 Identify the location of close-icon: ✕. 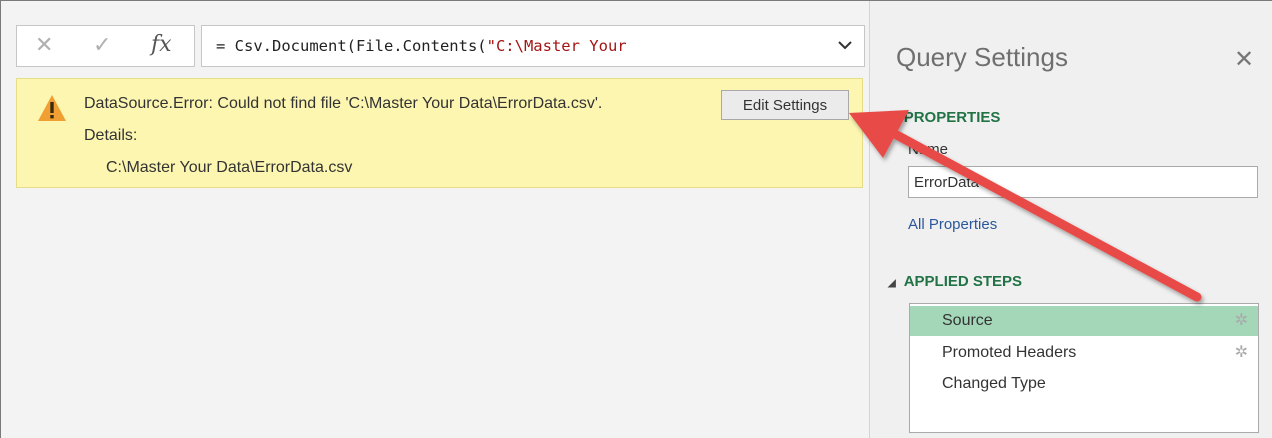
(1244, 59).